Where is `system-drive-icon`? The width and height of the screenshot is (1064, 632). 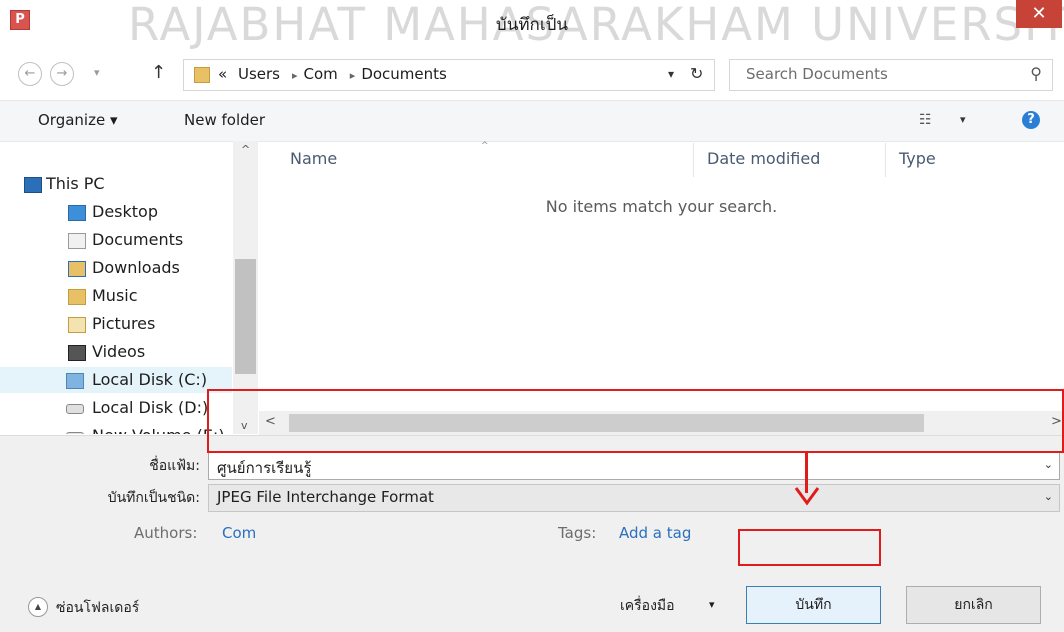 system-drive-icon is located at coordinates (75, 381).